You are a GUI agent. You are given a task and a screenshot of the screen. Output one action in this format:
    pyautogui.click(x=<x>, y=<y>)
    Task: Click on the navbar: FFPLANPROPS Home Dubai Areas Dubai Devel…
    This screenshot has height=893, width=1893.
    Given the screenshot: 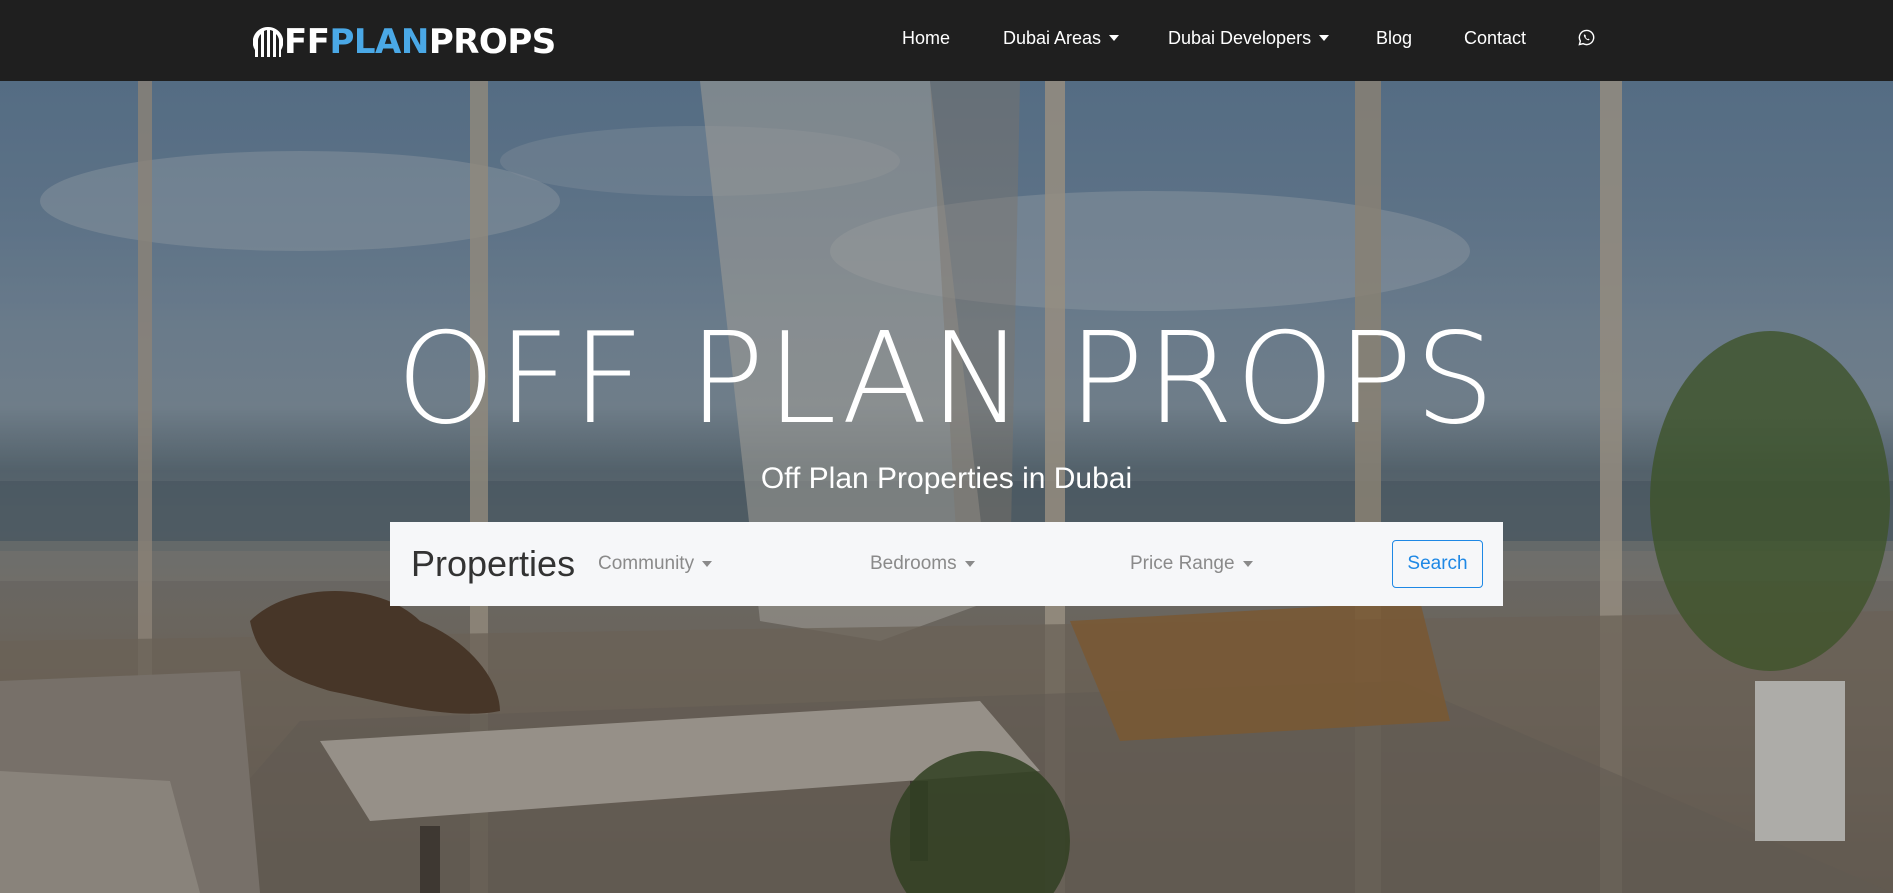 What is the action you would take?
    pyautogui.click(x=946, y=40)
    